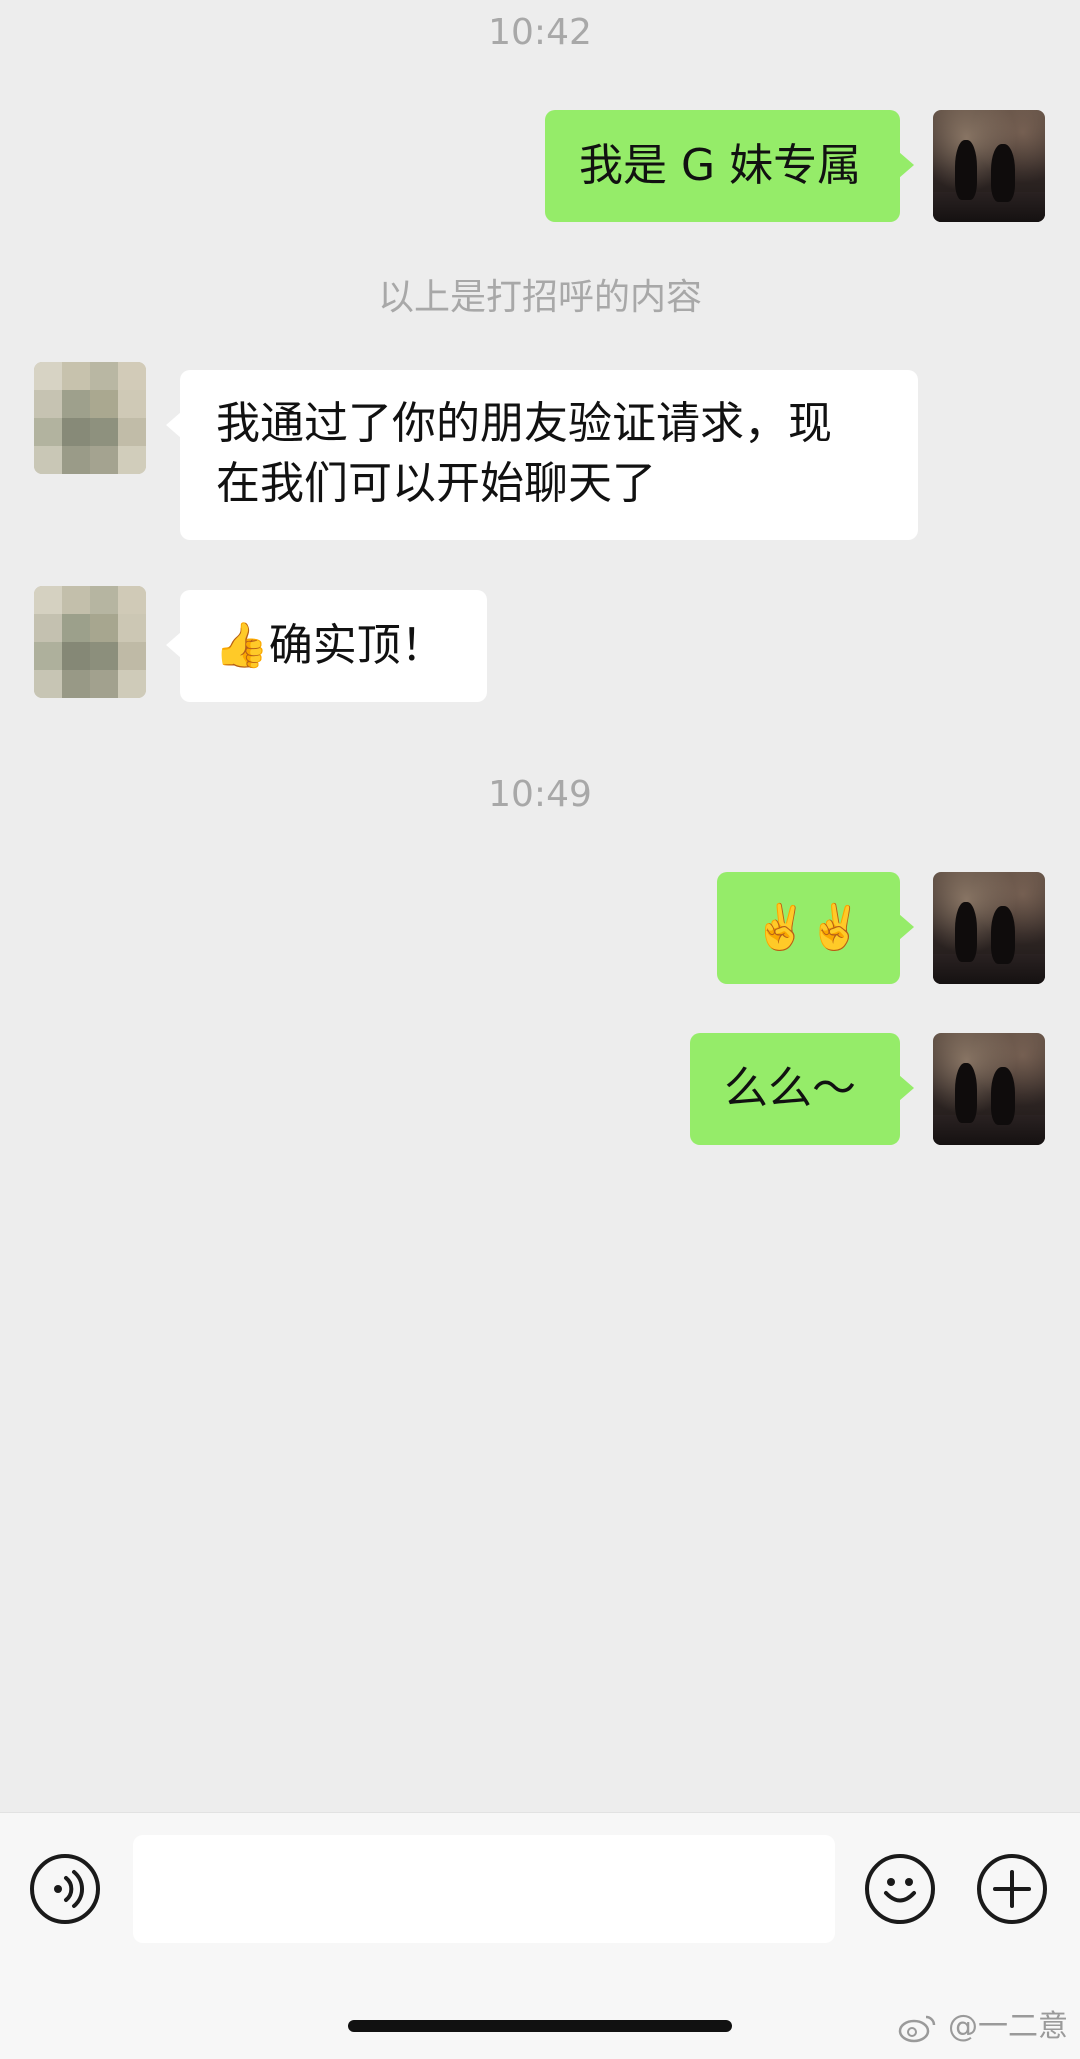 This screenshot has height=2059, width=1080. I want to click on home-indicator, so click(540, 2026).